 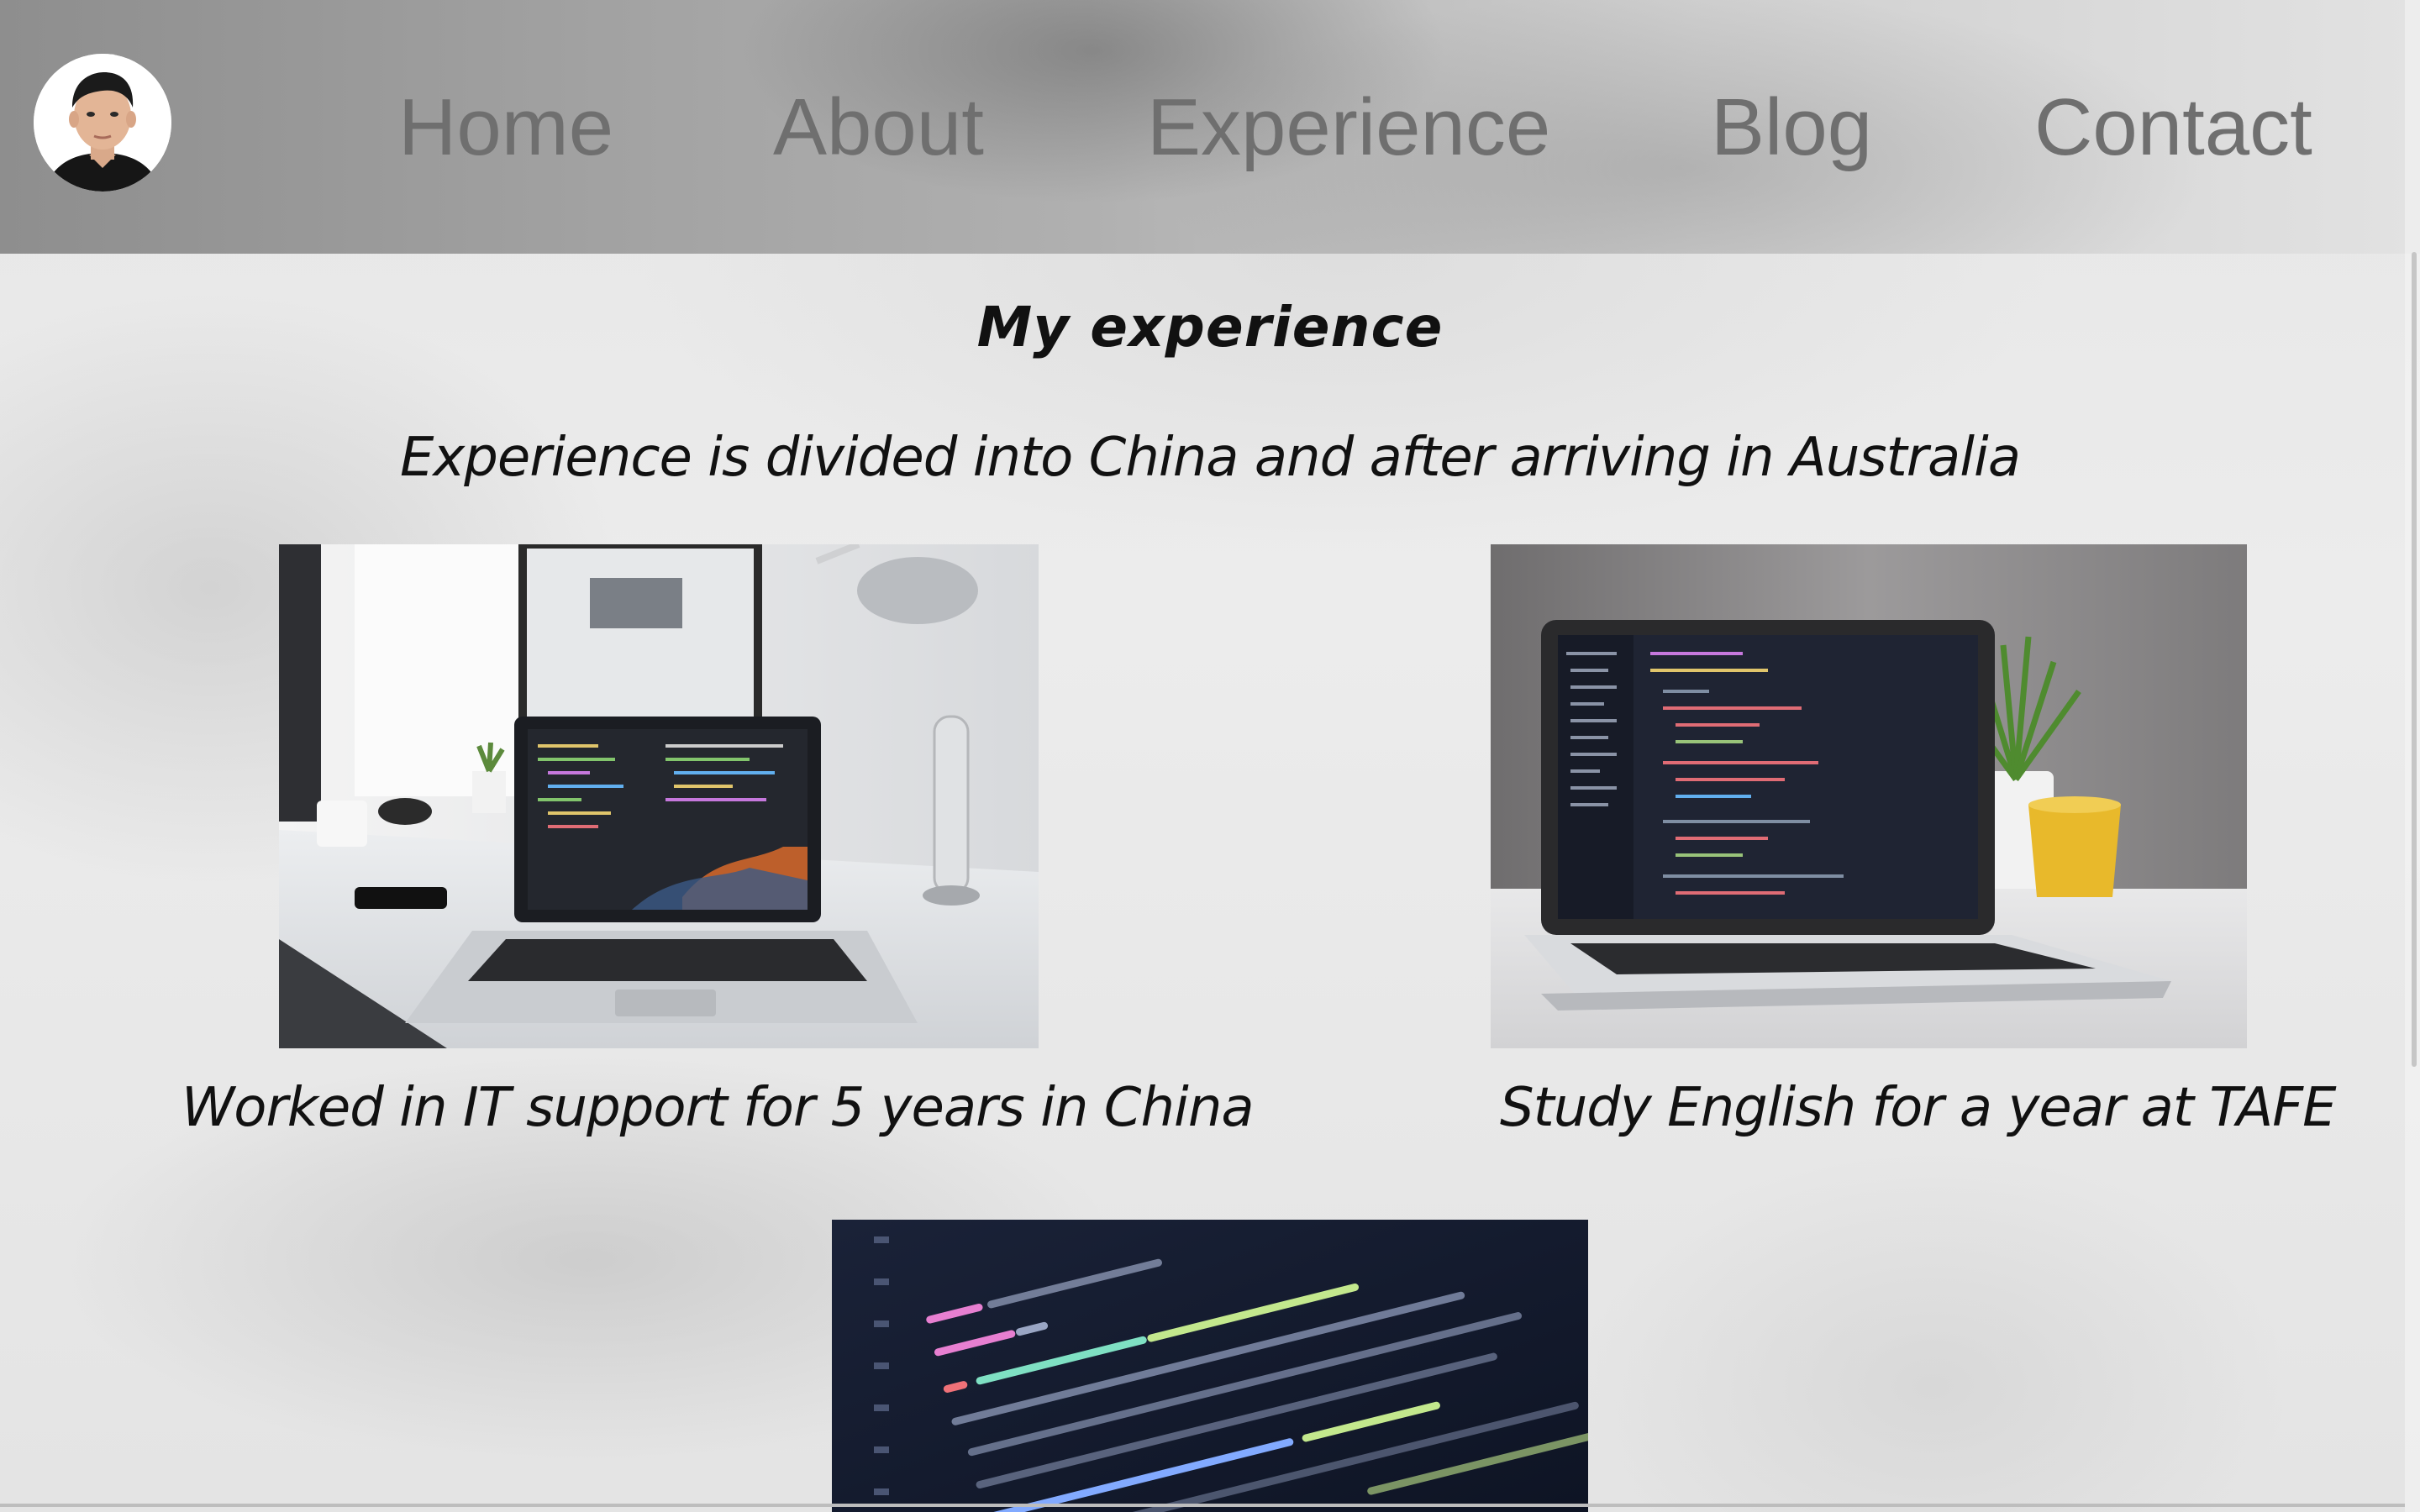 I want to click on experience-caption-tafe: Study English for a year at TAFE, so click(x=1918, y=1108).